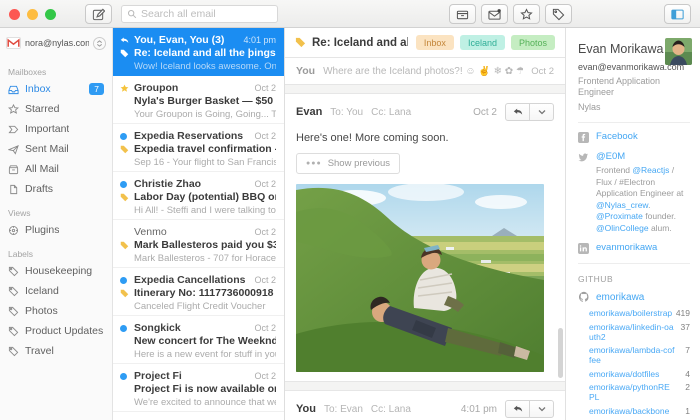 The width and height of the screenshot is (700, 420). I want to click on sidebar-item-product-updates: Product Updates, so click(56, 331).